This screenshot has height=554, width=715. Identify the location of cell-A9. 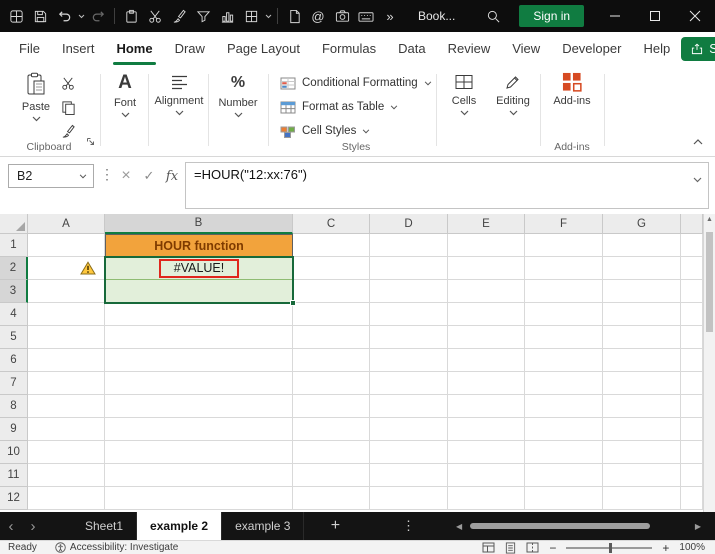
(66, 429).